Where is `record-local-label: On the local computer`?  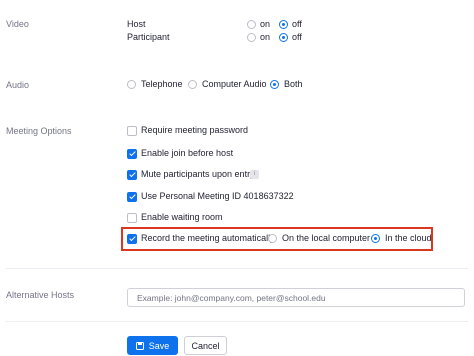 record-local-label: On the local computer is located at coordinates (326, 238).